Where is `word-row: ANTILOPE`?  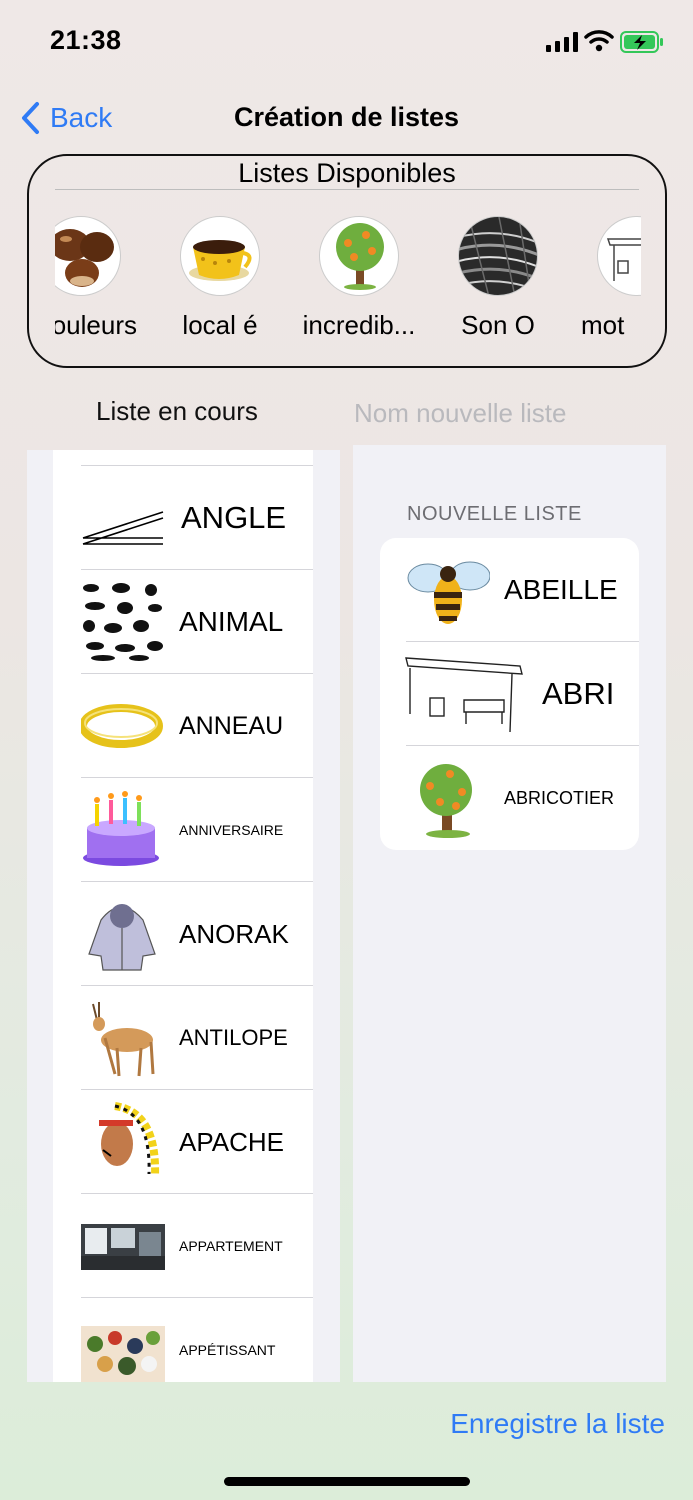 word-row: ANTILOPE is located at coordinates (183, 1038).